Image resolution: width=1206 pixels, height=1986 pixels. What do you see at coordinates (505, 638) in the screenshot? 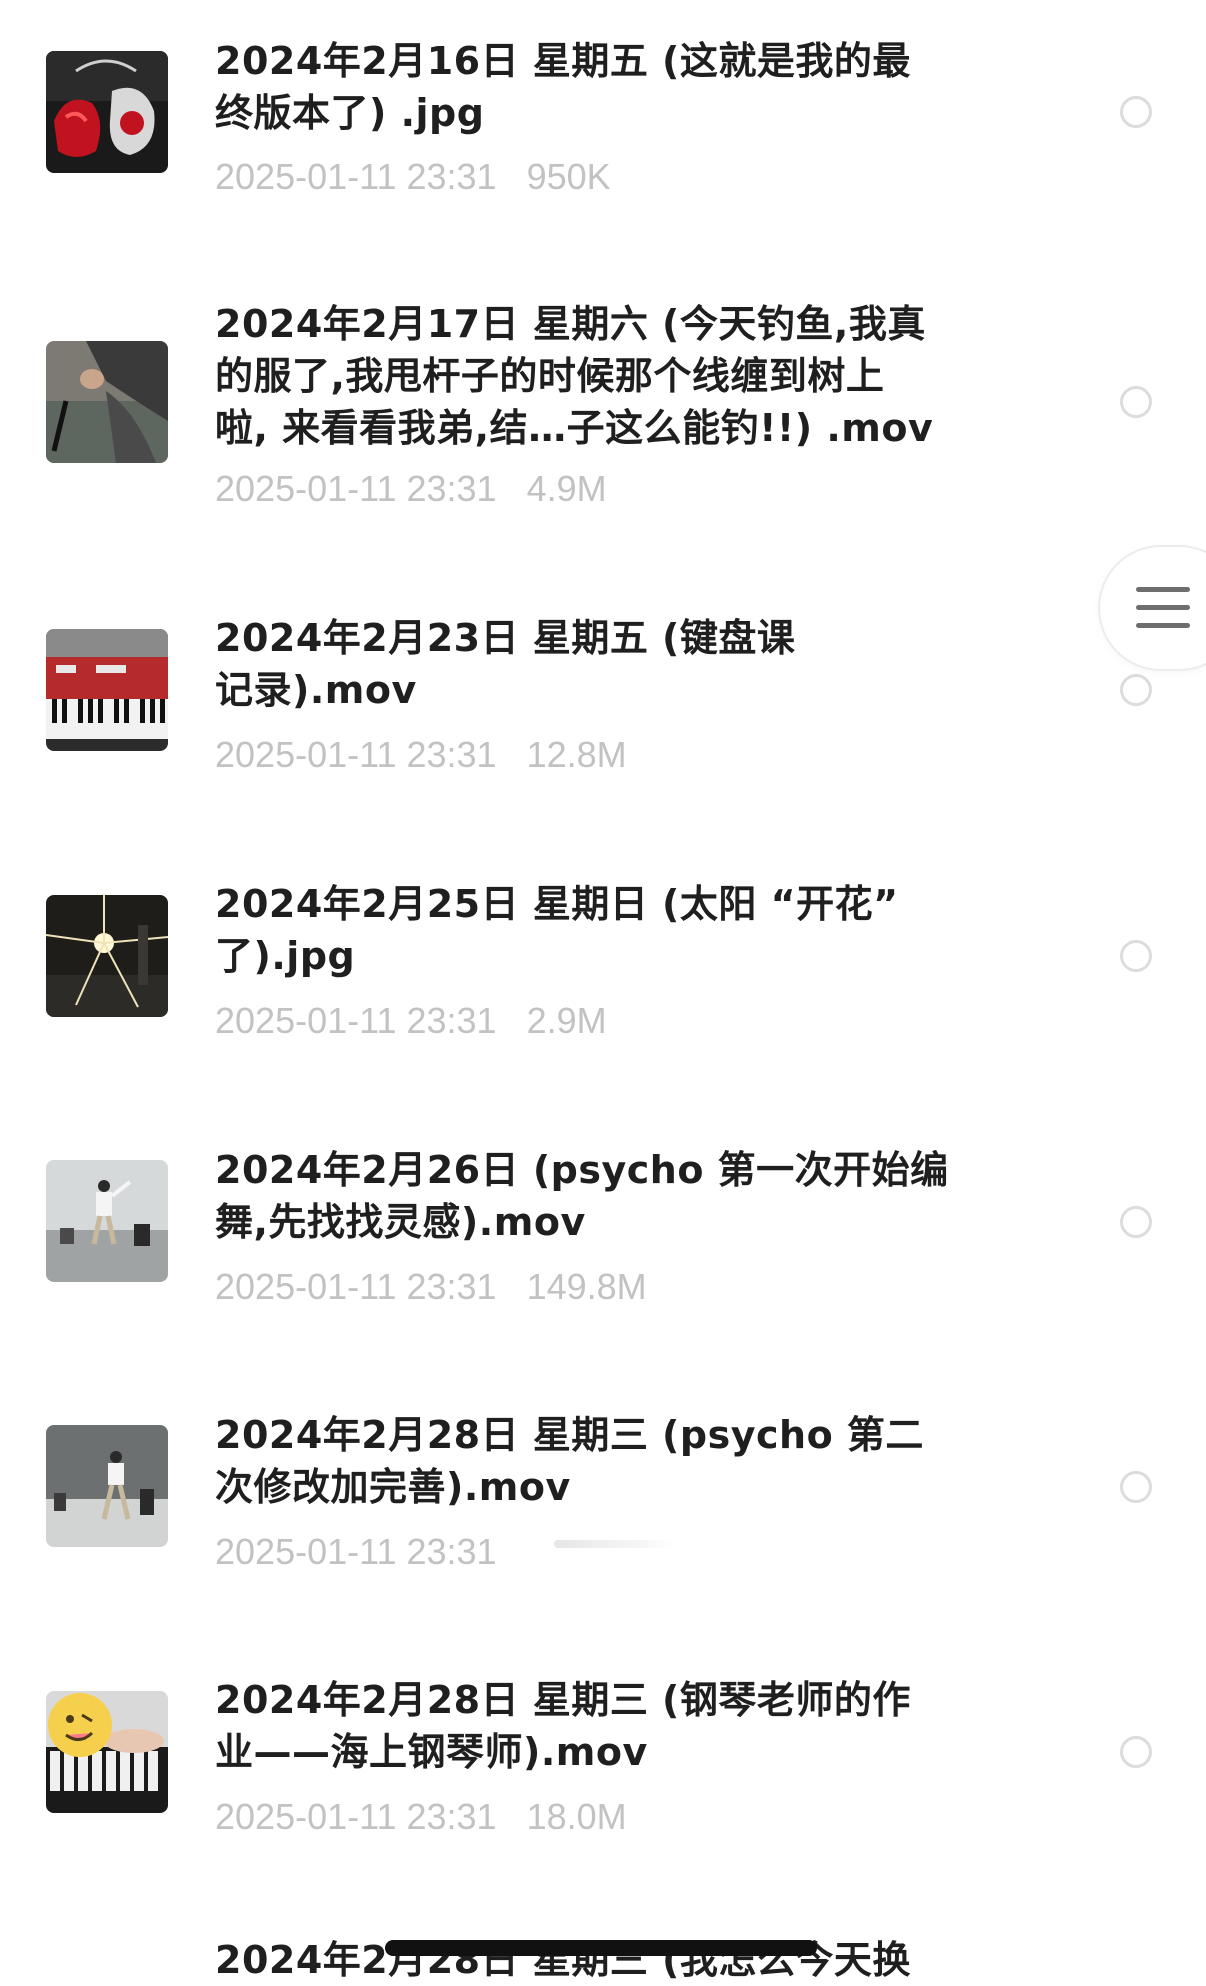
I see `file-title-line: 2024年2月23日 星期五 (键盘课` at bounding box center [505, 638].